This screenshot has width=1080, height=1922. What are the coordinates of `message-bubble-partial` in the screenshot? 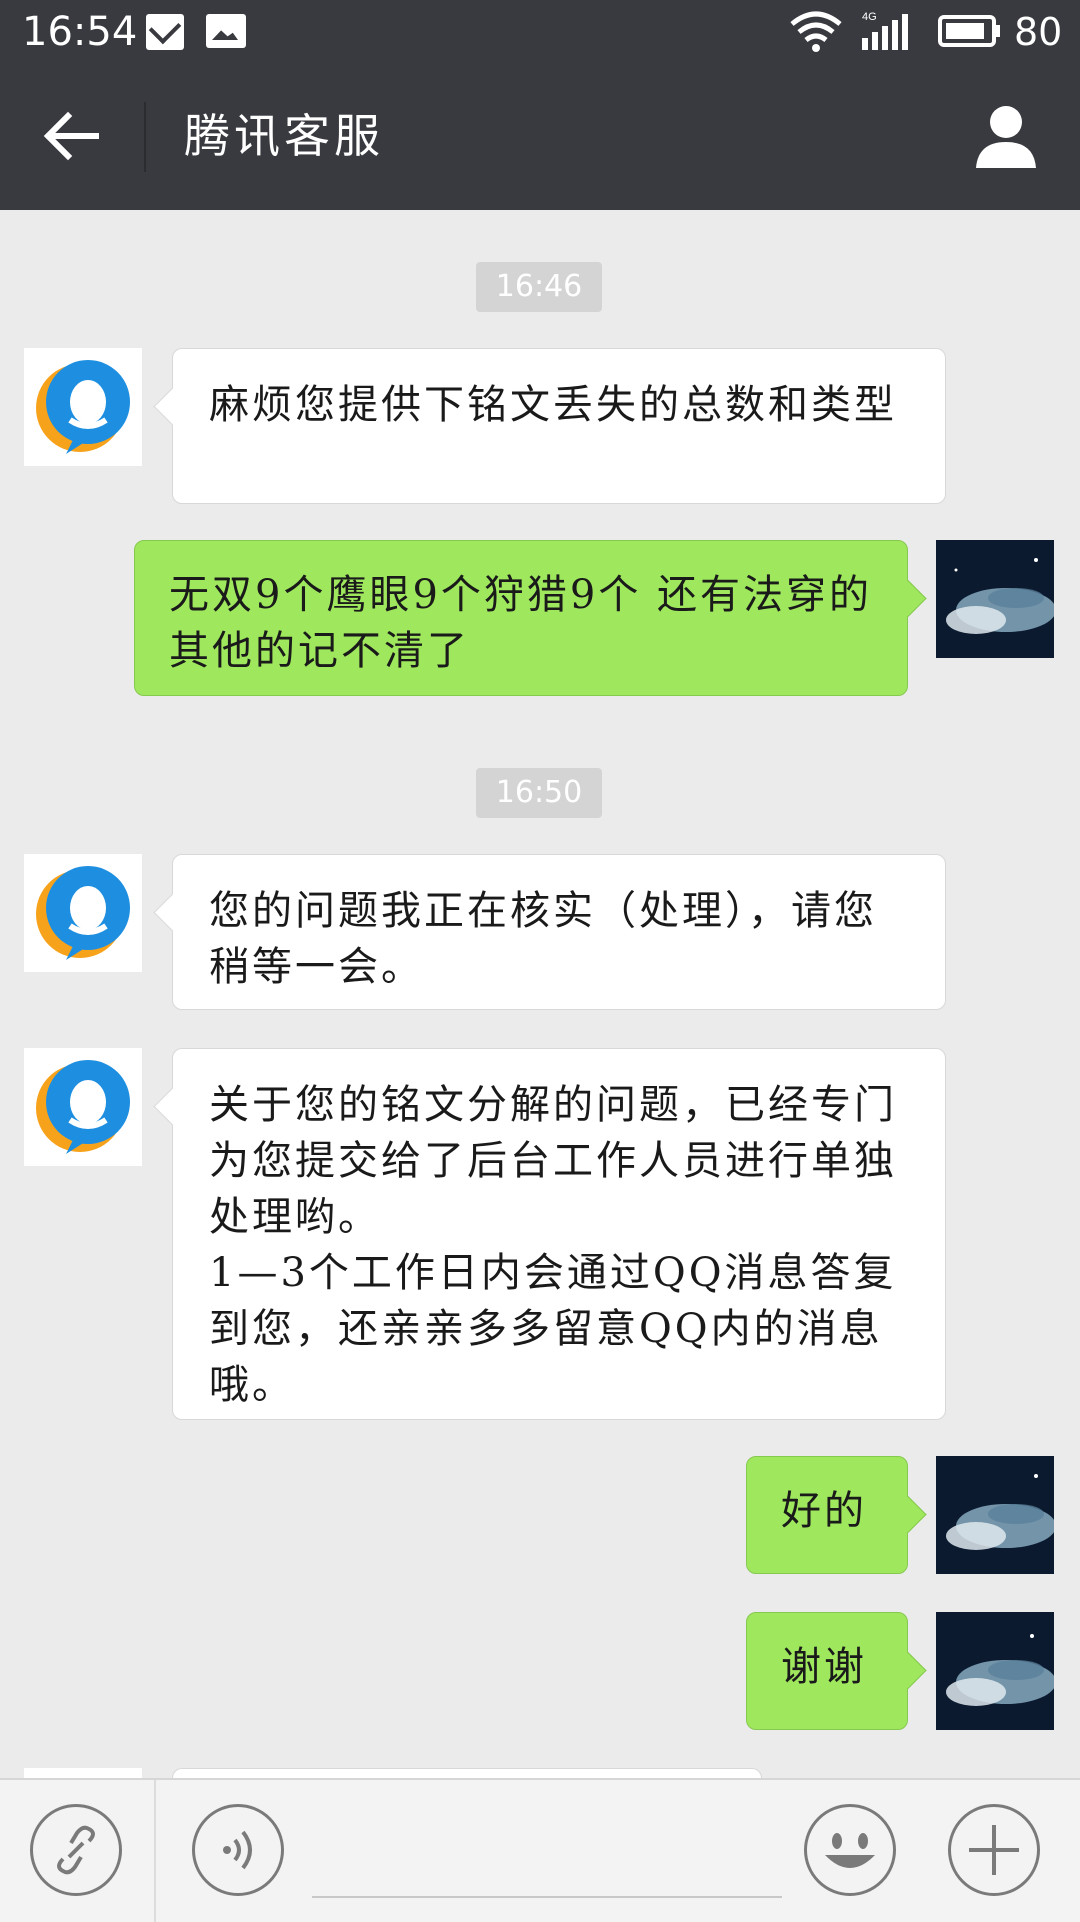 It's located at (467, 1773).